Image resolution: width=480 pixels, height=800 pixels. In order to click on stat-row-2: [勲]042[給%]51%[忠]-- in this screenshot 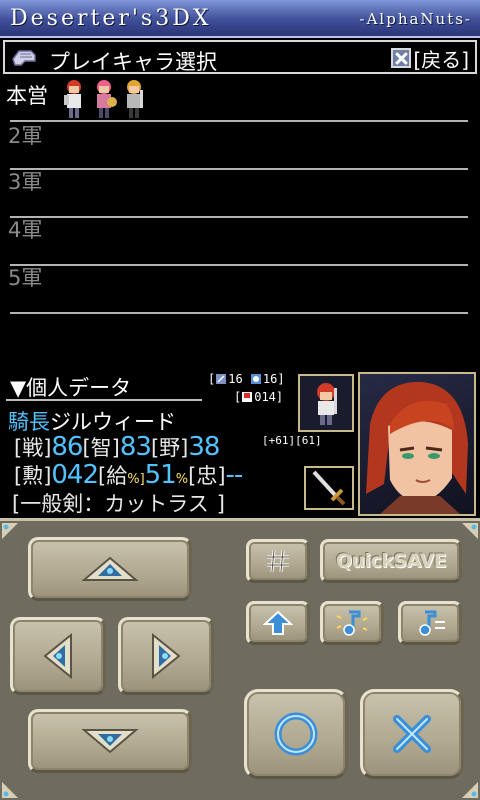, I will do `click(129, 475)`.